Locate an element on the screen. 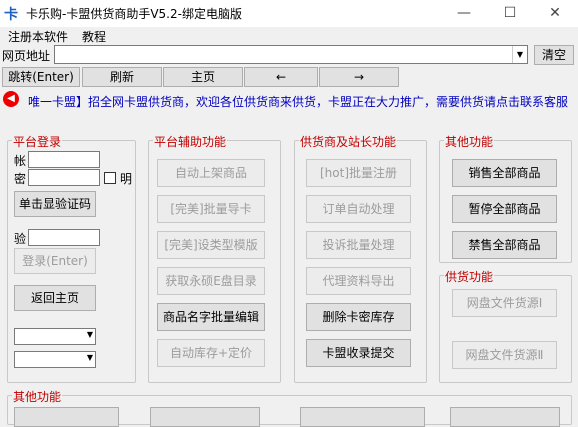 Image resolution: width=578 pixels, height=427 pixels. delete-card-stock-button: 删除卡密库存 is located at coordinates (358, 317).